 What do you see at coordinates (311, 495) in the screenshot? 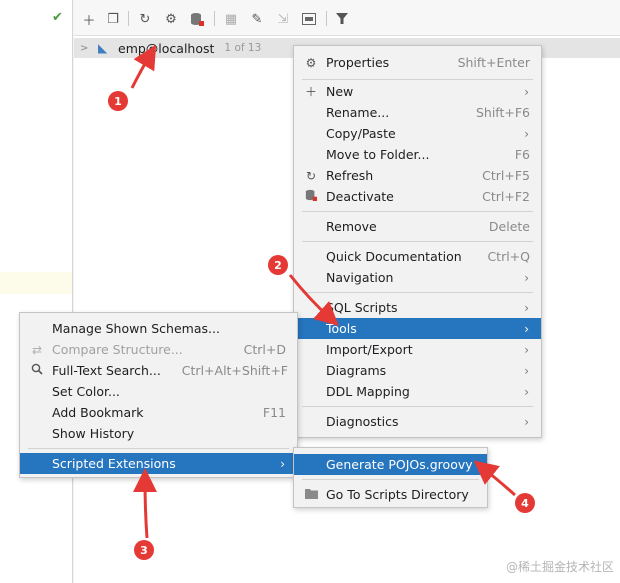
I see `folder-icon` at bounding box center [311, 495].